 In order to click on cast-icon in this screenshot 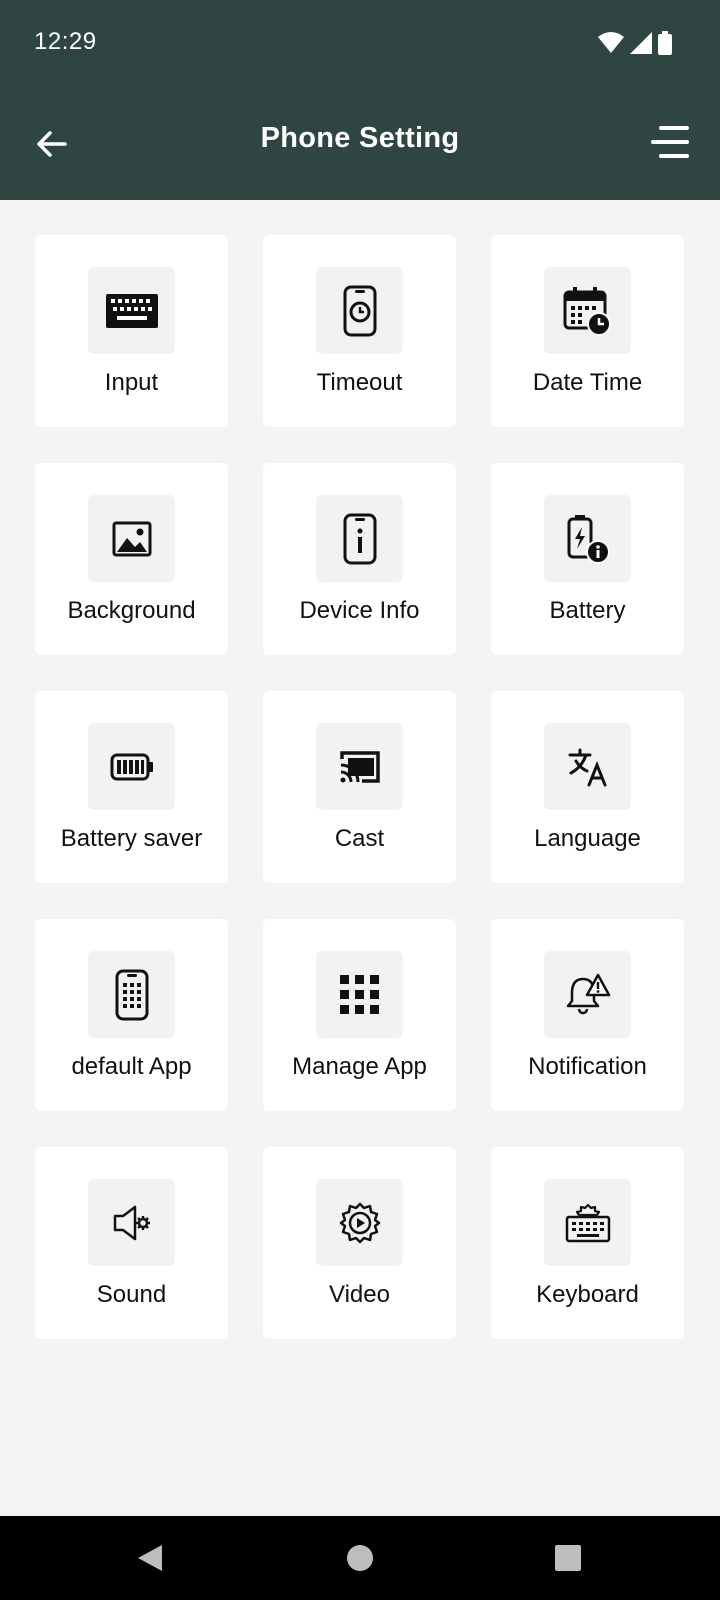, I will do `click(359, 766)`.